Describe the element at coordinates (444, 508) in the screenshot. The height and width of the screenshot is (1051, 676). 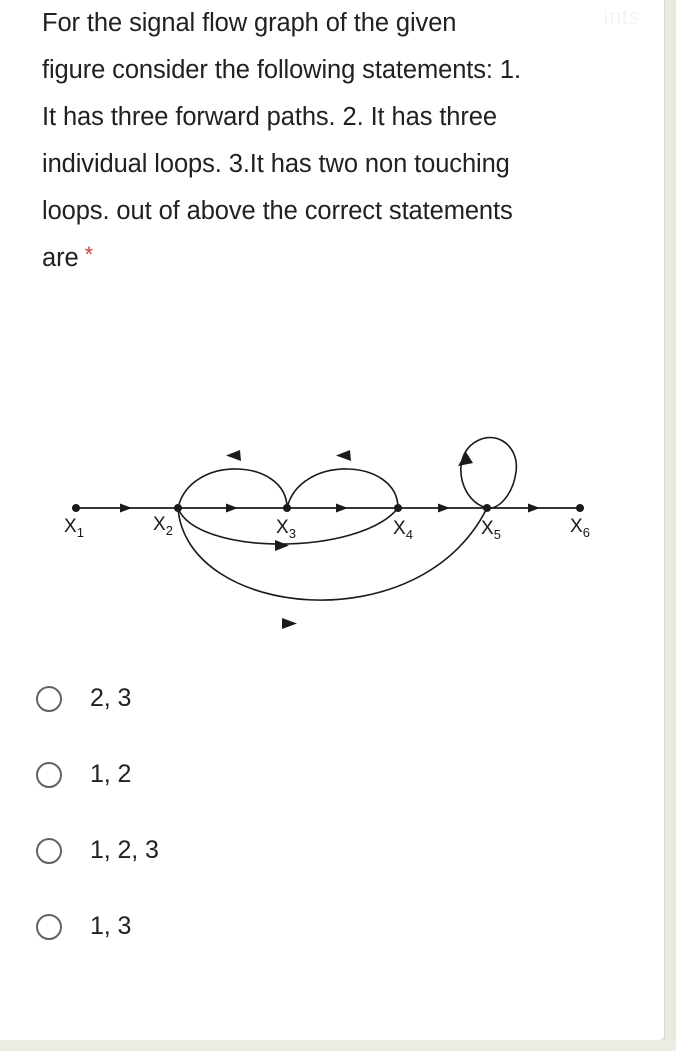
I see `arrowhead-x4-x5` at that location.